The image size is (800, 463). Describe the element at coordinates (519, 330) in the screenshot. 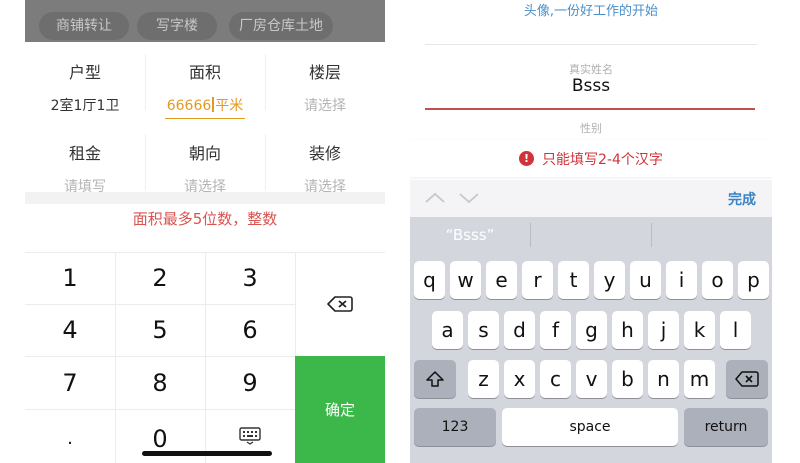

I see `key-d: d` at that location.